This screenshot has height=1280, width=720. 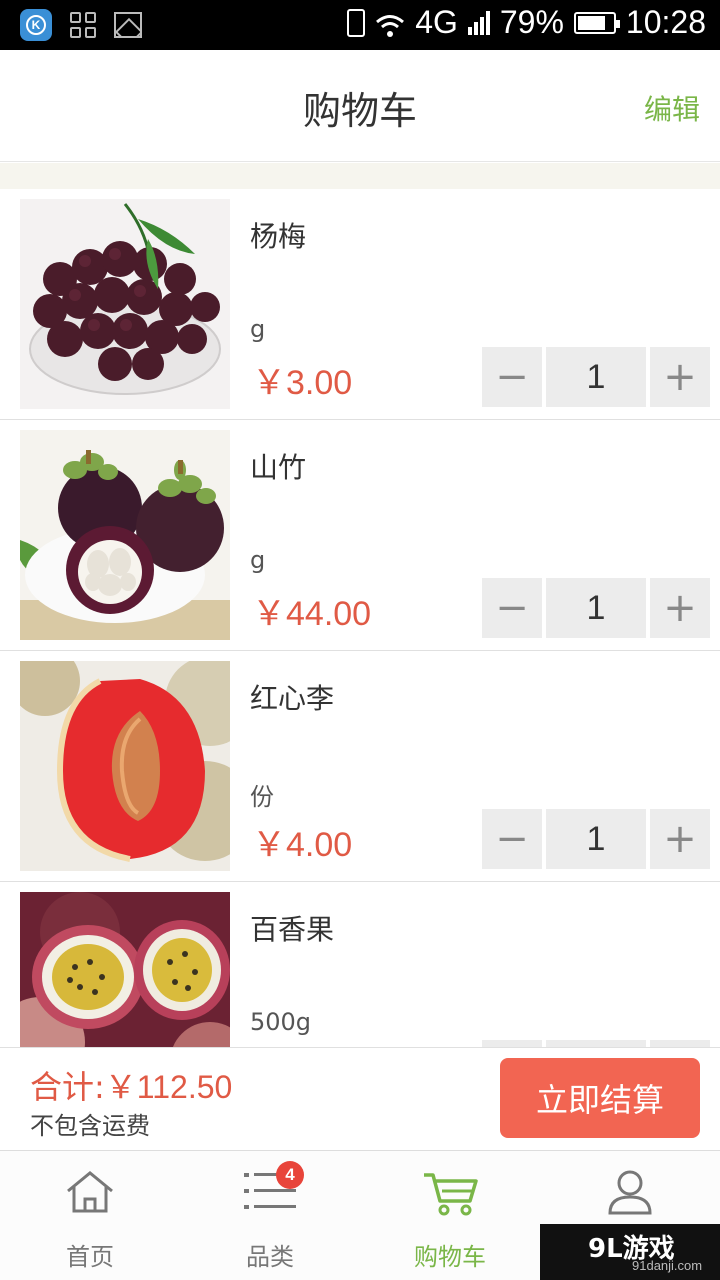 I want to click on total-amount: ￥112.50, so click(x=168, y=1087).